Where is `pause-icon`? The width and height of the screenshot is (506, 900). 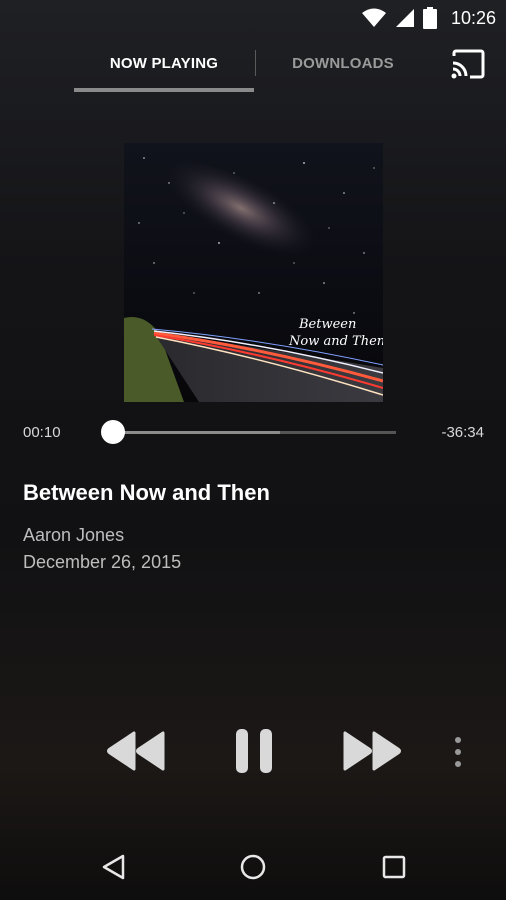 pause-icon is located at coordinates (254, 751).